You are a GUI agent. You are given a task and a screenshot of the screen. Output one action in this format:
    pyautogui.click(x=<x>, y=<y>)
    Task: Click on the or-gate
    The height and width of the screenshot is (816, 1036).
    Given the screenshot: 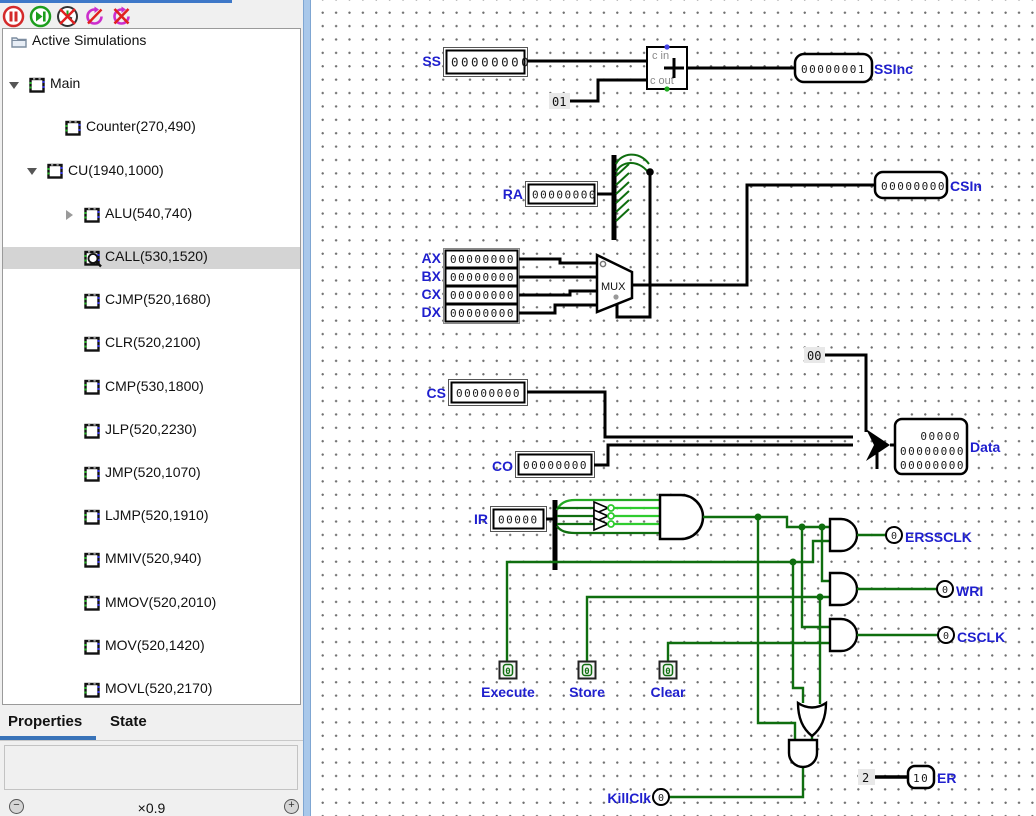 What is the action you would take?
    pyautogui.click(x=812, y=719)
    